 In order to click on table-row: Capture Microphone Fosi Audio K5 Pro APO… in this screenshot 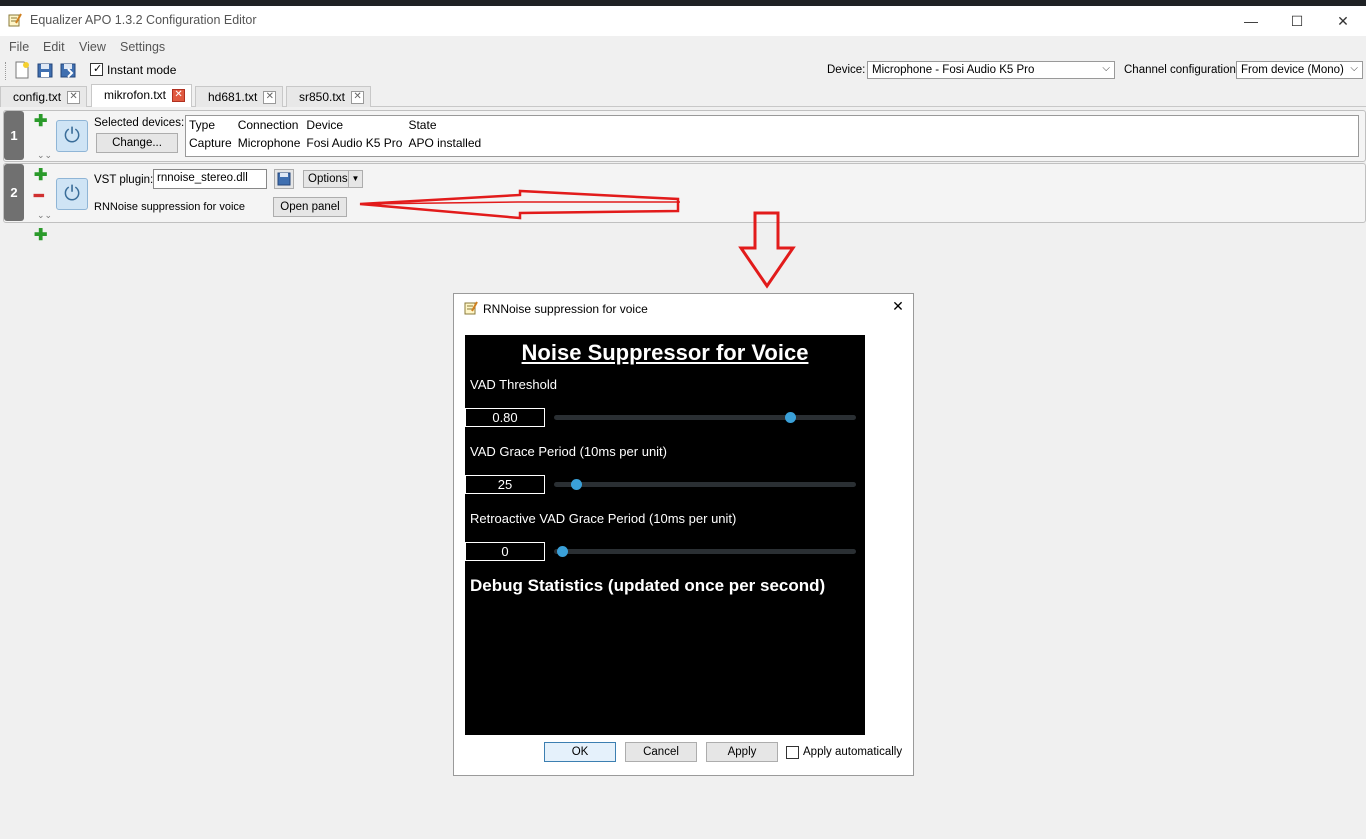, I will do `click(335, 143)`.